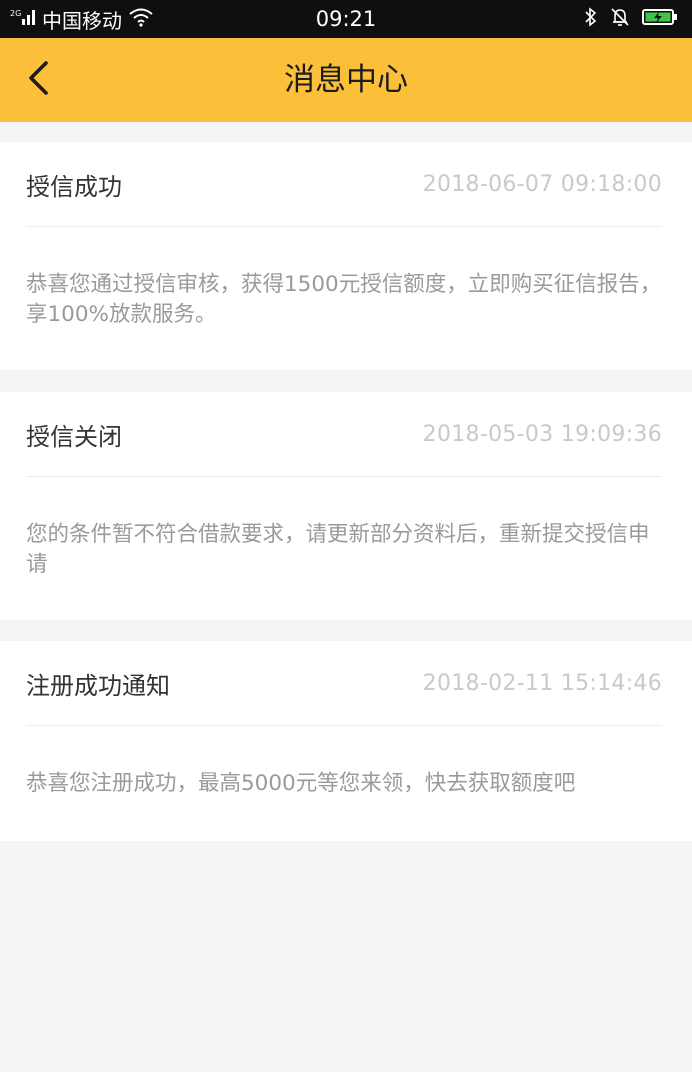 This screenshot has height=1072, width=692. I want to click on message-time: 2018-02-11 15:14:46, so click(542, 683).